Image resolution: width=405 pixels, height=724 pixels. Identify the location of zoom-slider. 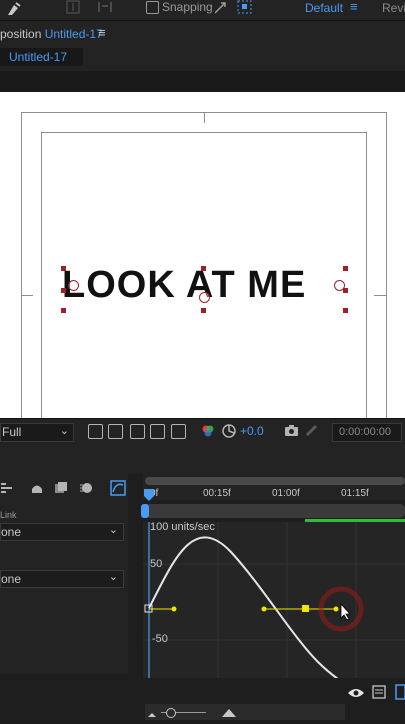
(245, 712).